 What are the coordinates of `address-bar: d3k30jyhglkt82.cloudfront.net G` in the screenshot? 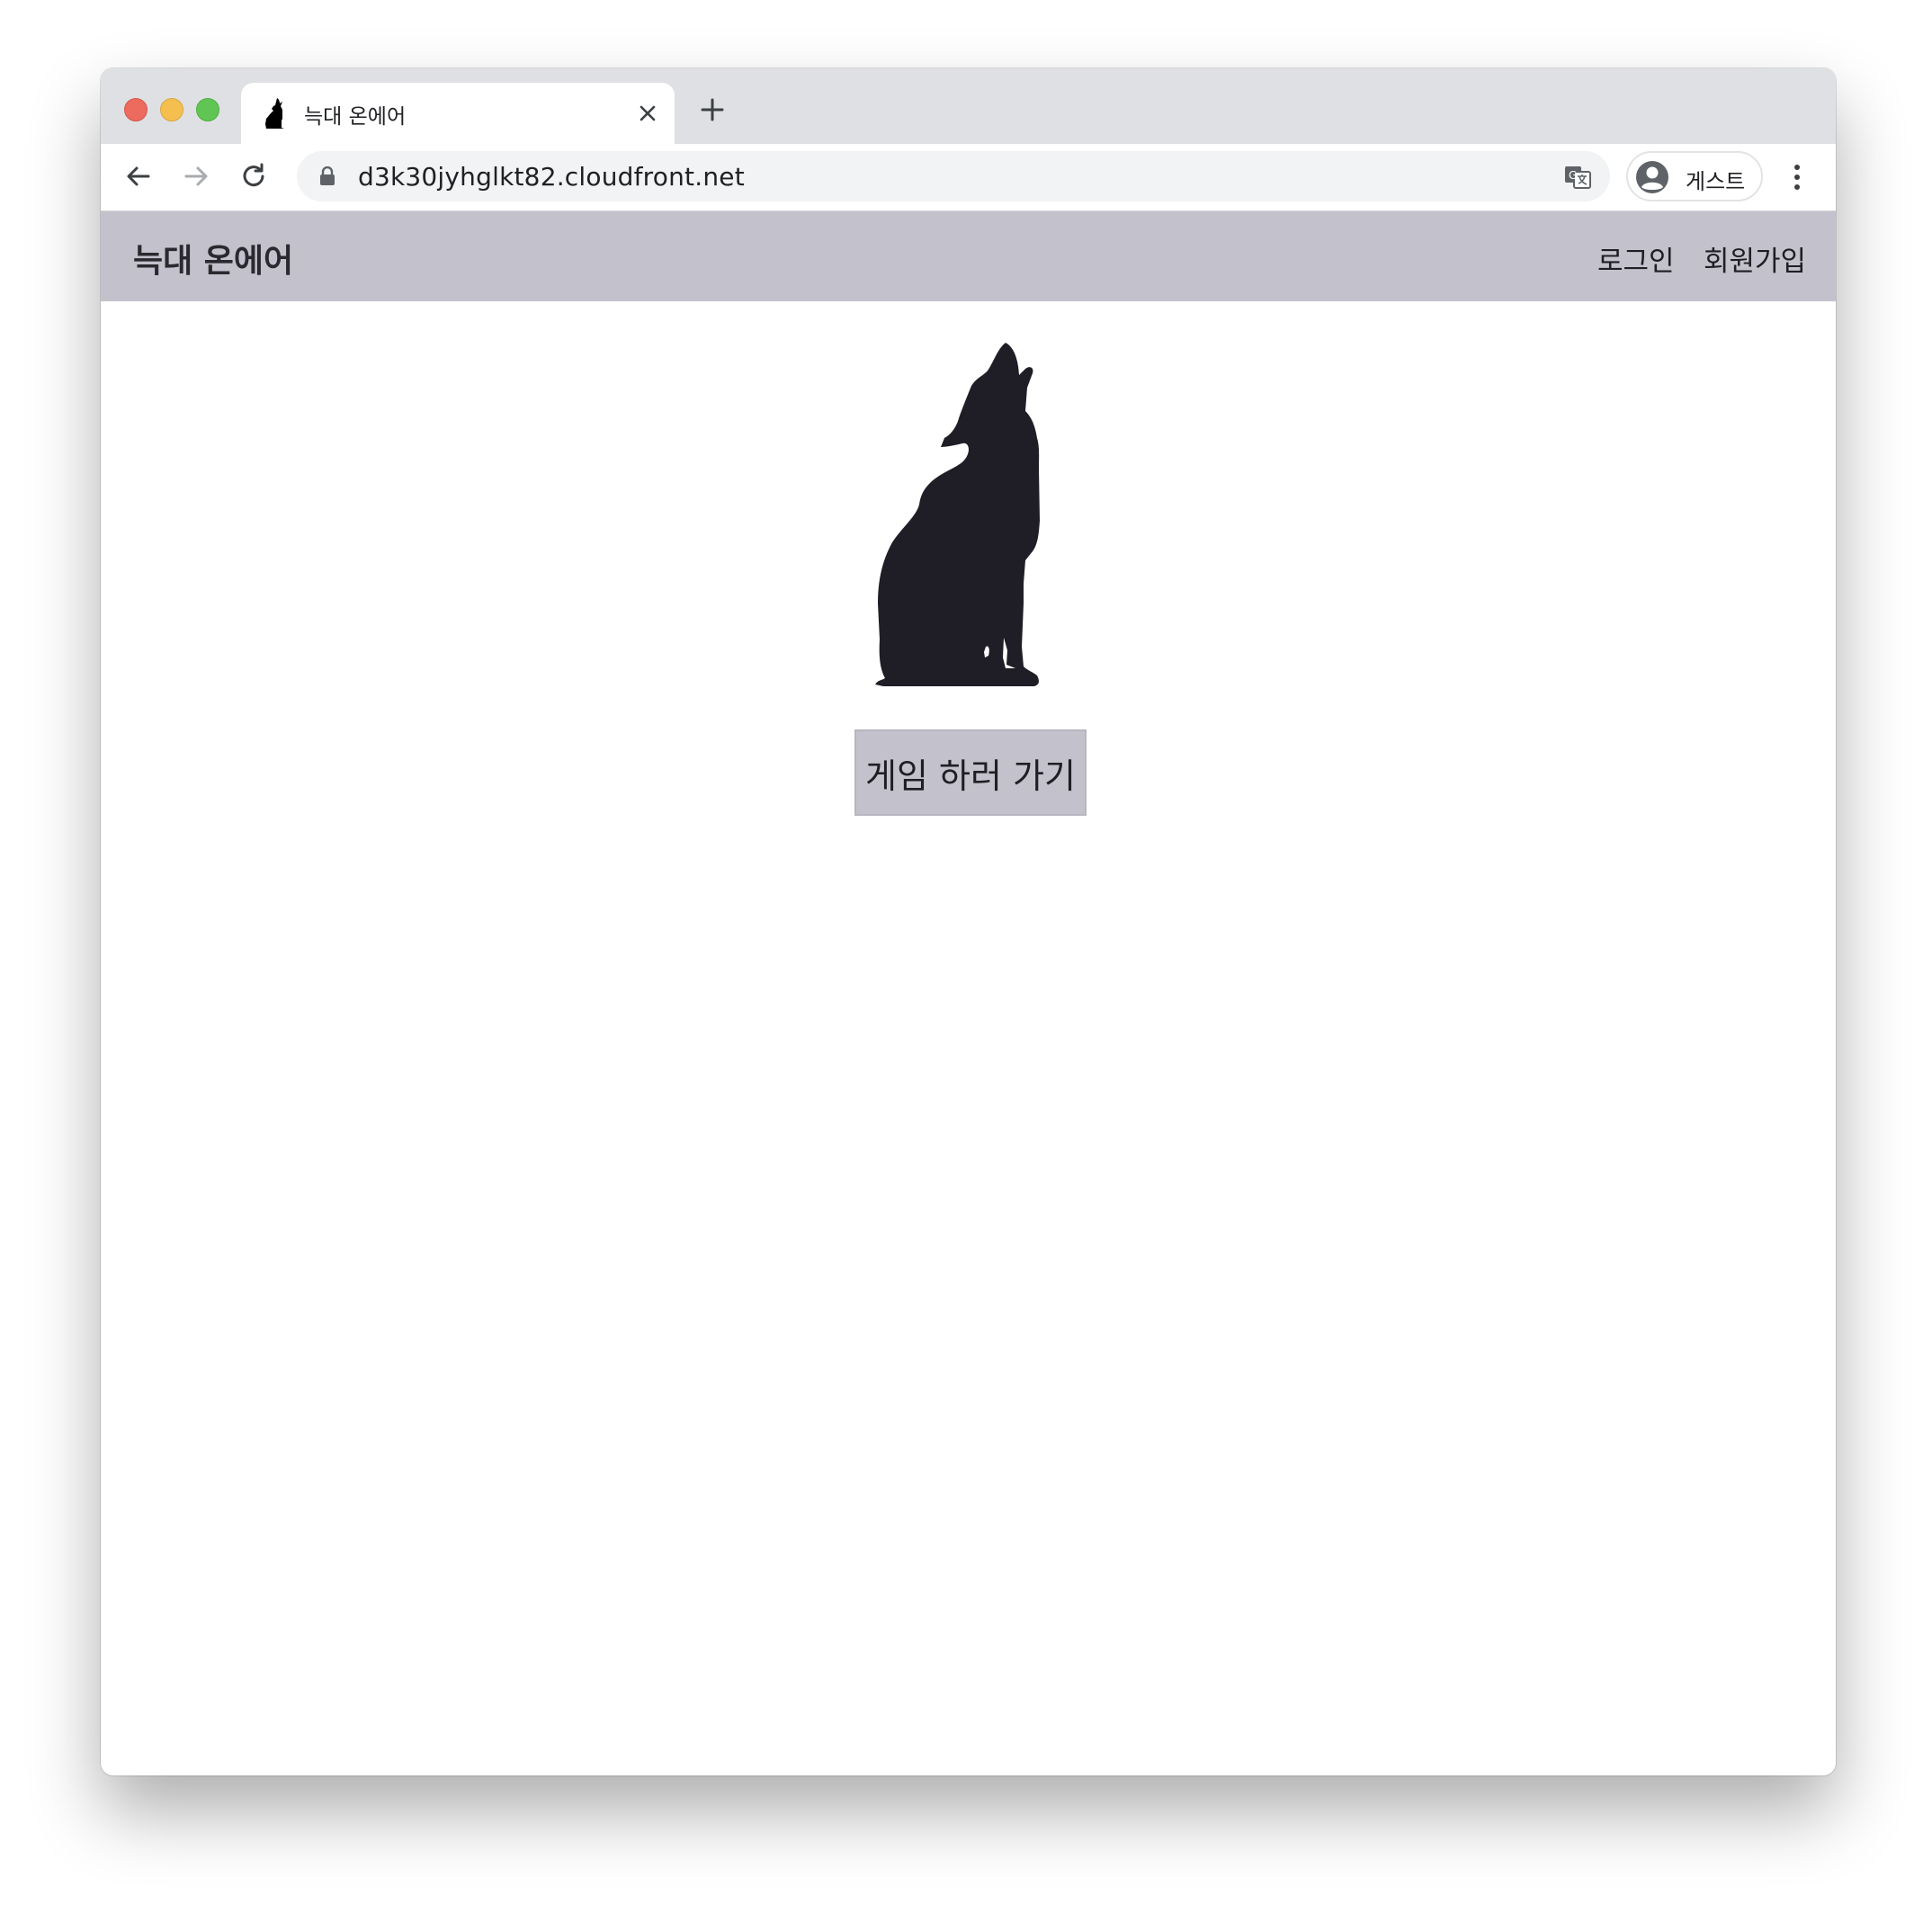 It's located at (953, 176).